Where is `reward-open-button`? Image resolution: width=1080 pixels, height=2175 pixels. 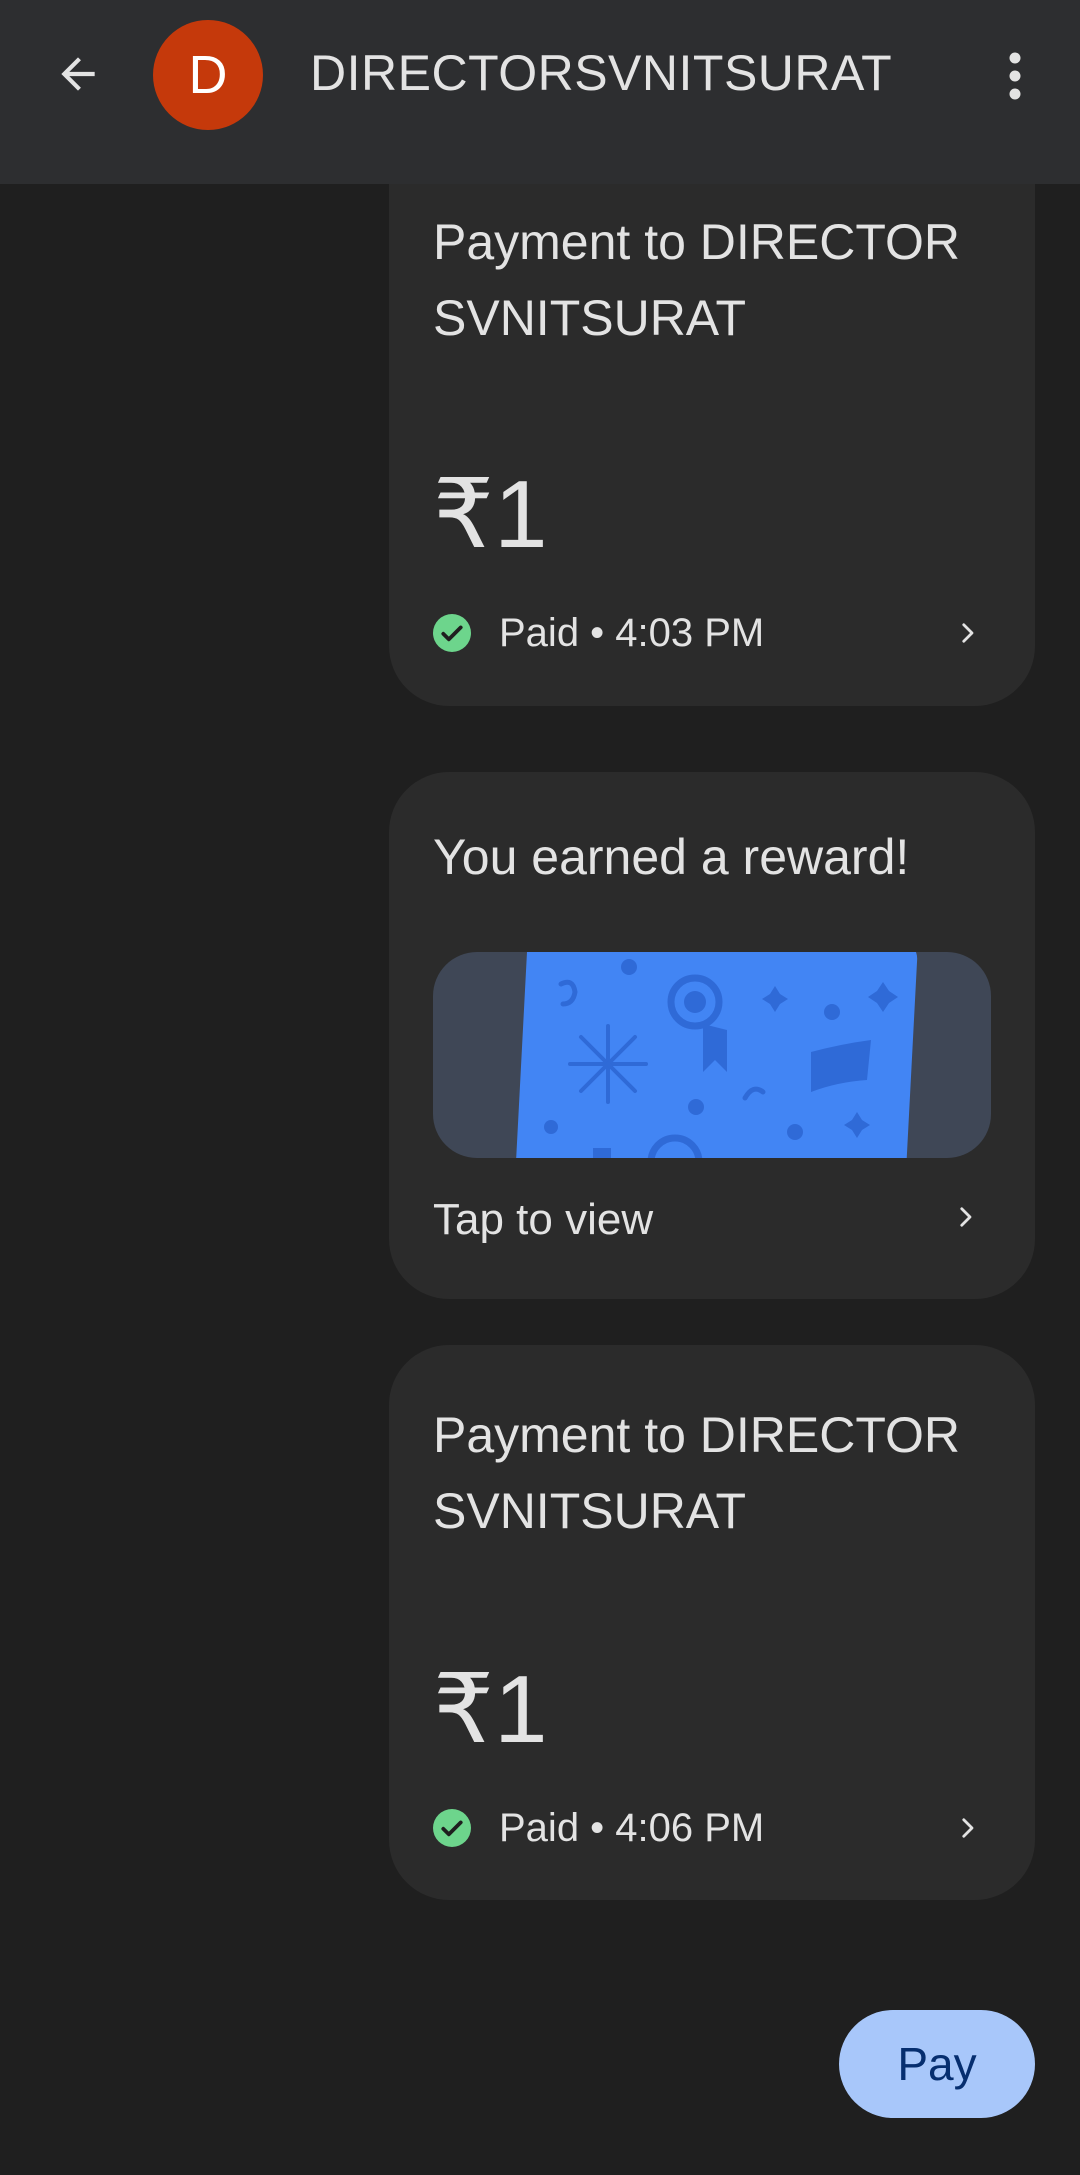 reward-open-button is located at coordinates (966, 1217).